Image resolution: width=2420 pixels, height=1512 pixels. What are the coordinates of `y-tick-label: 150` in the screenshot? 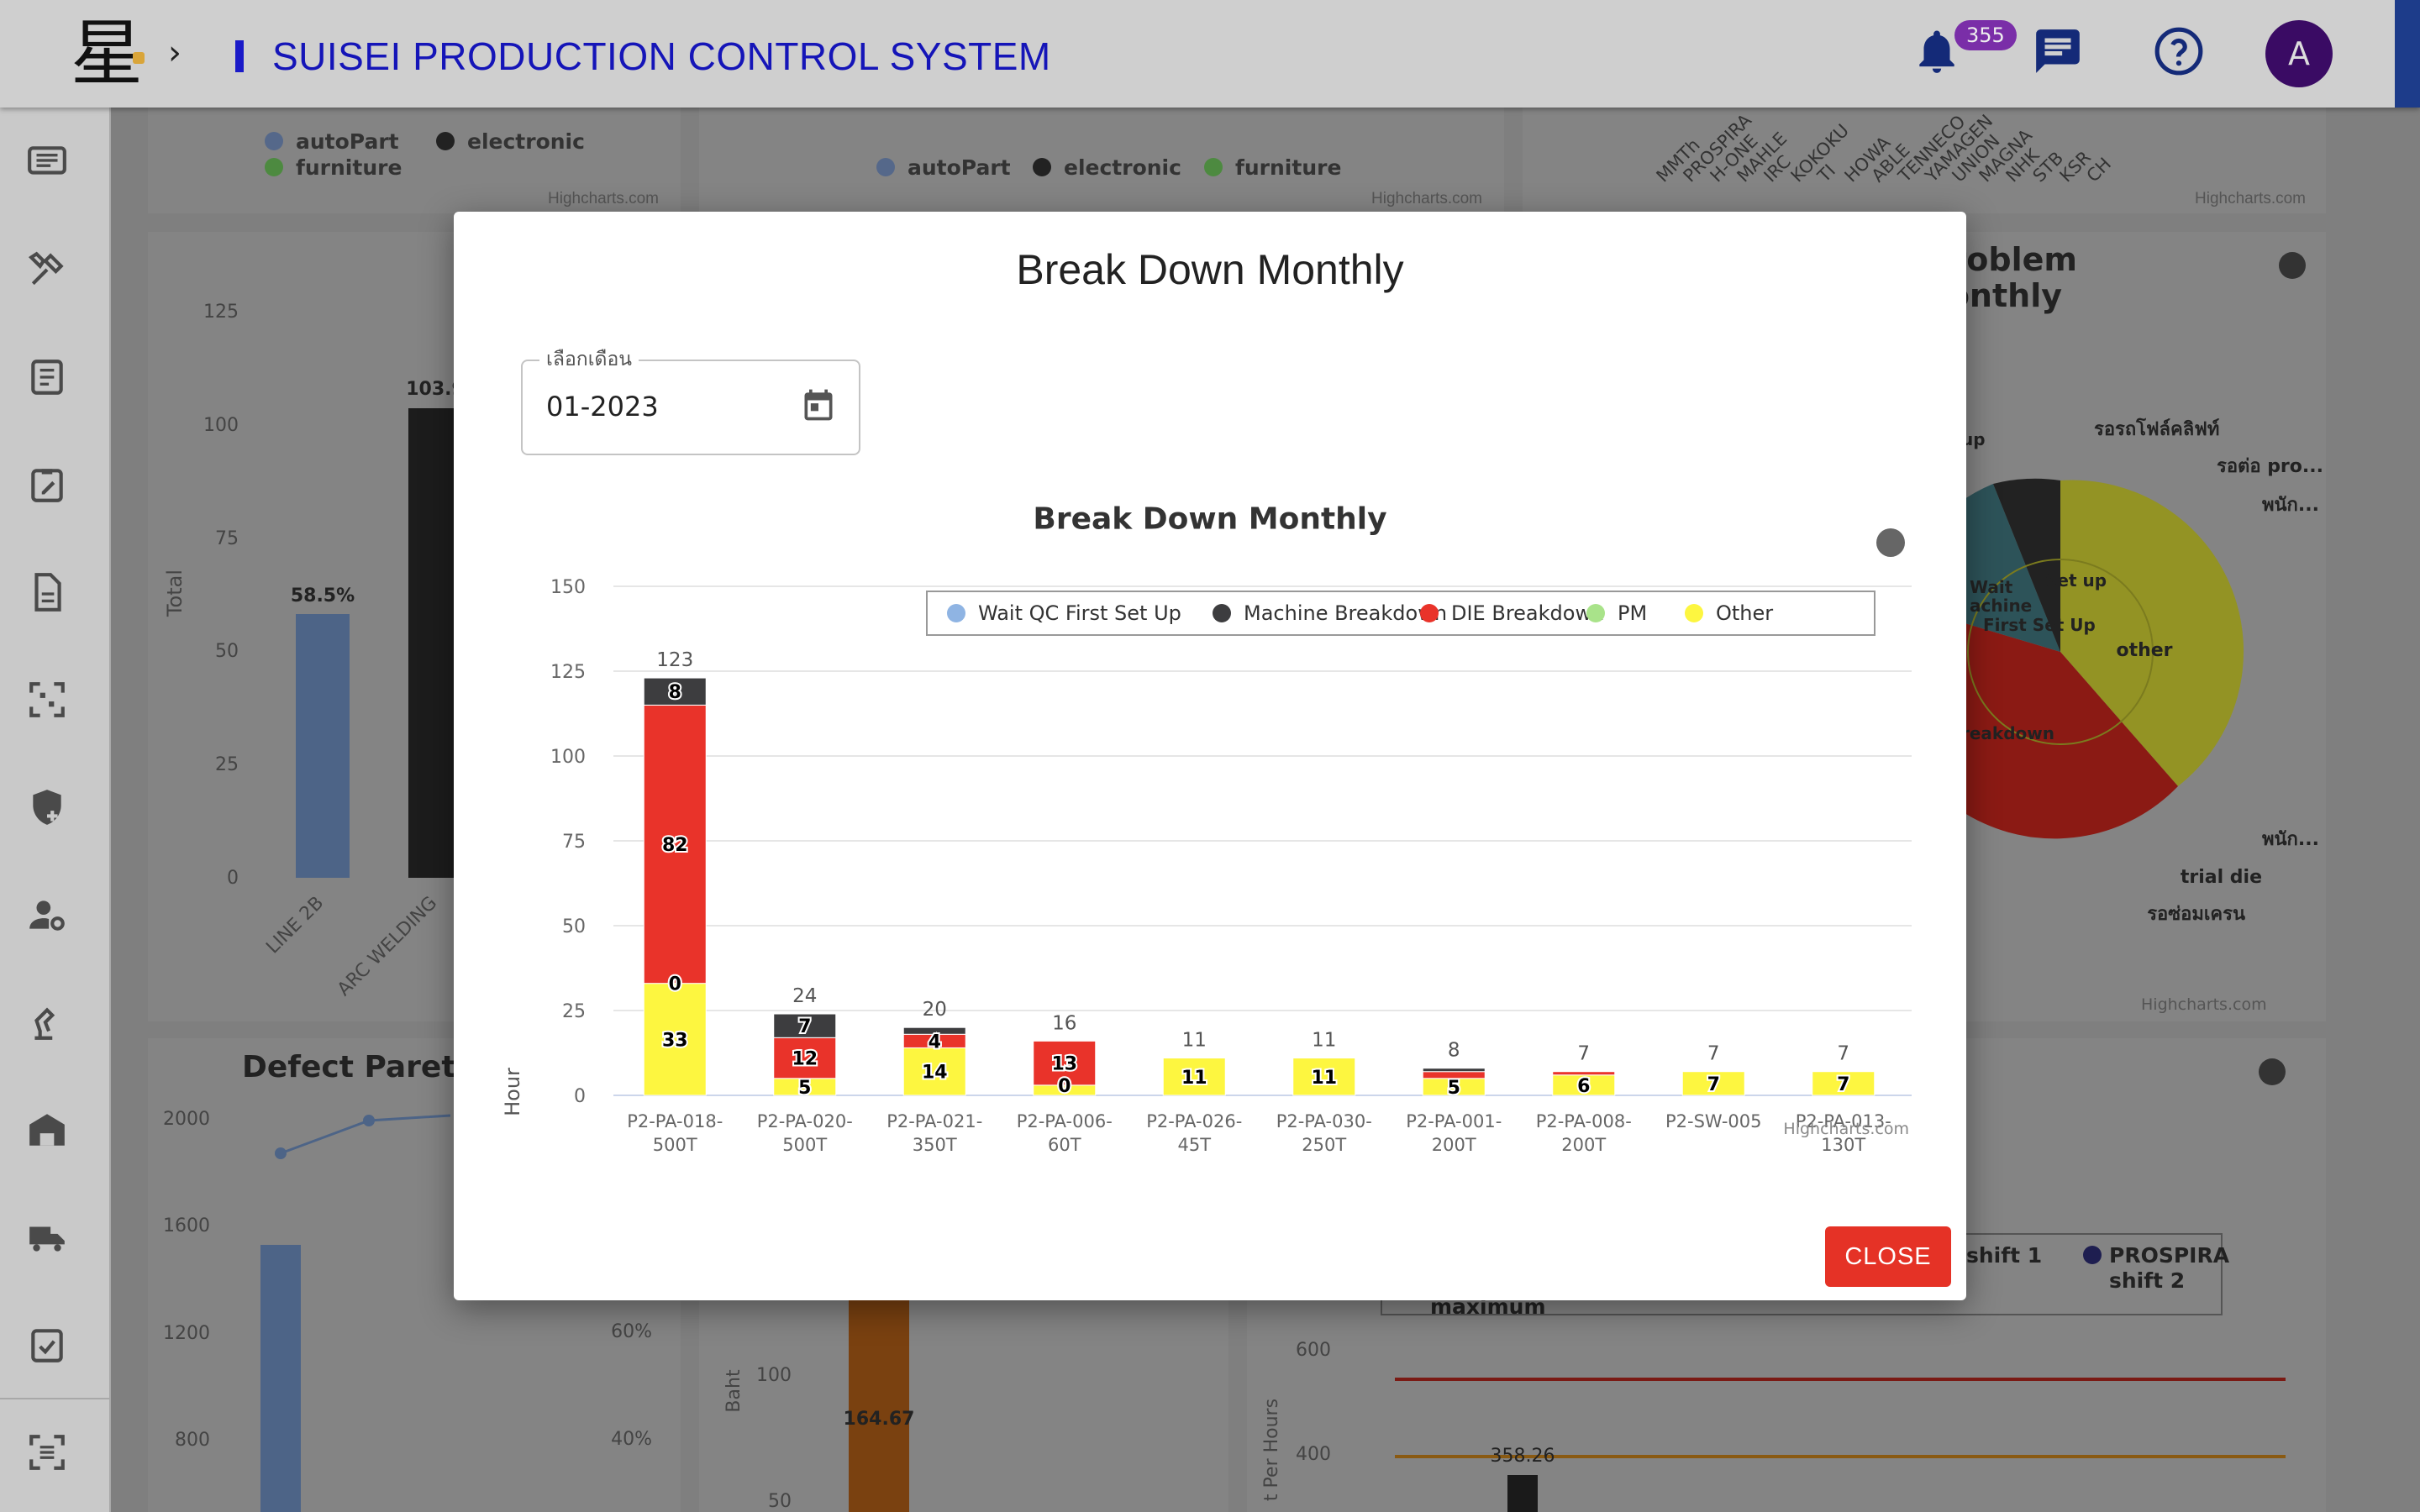 It's located at (568, 587).